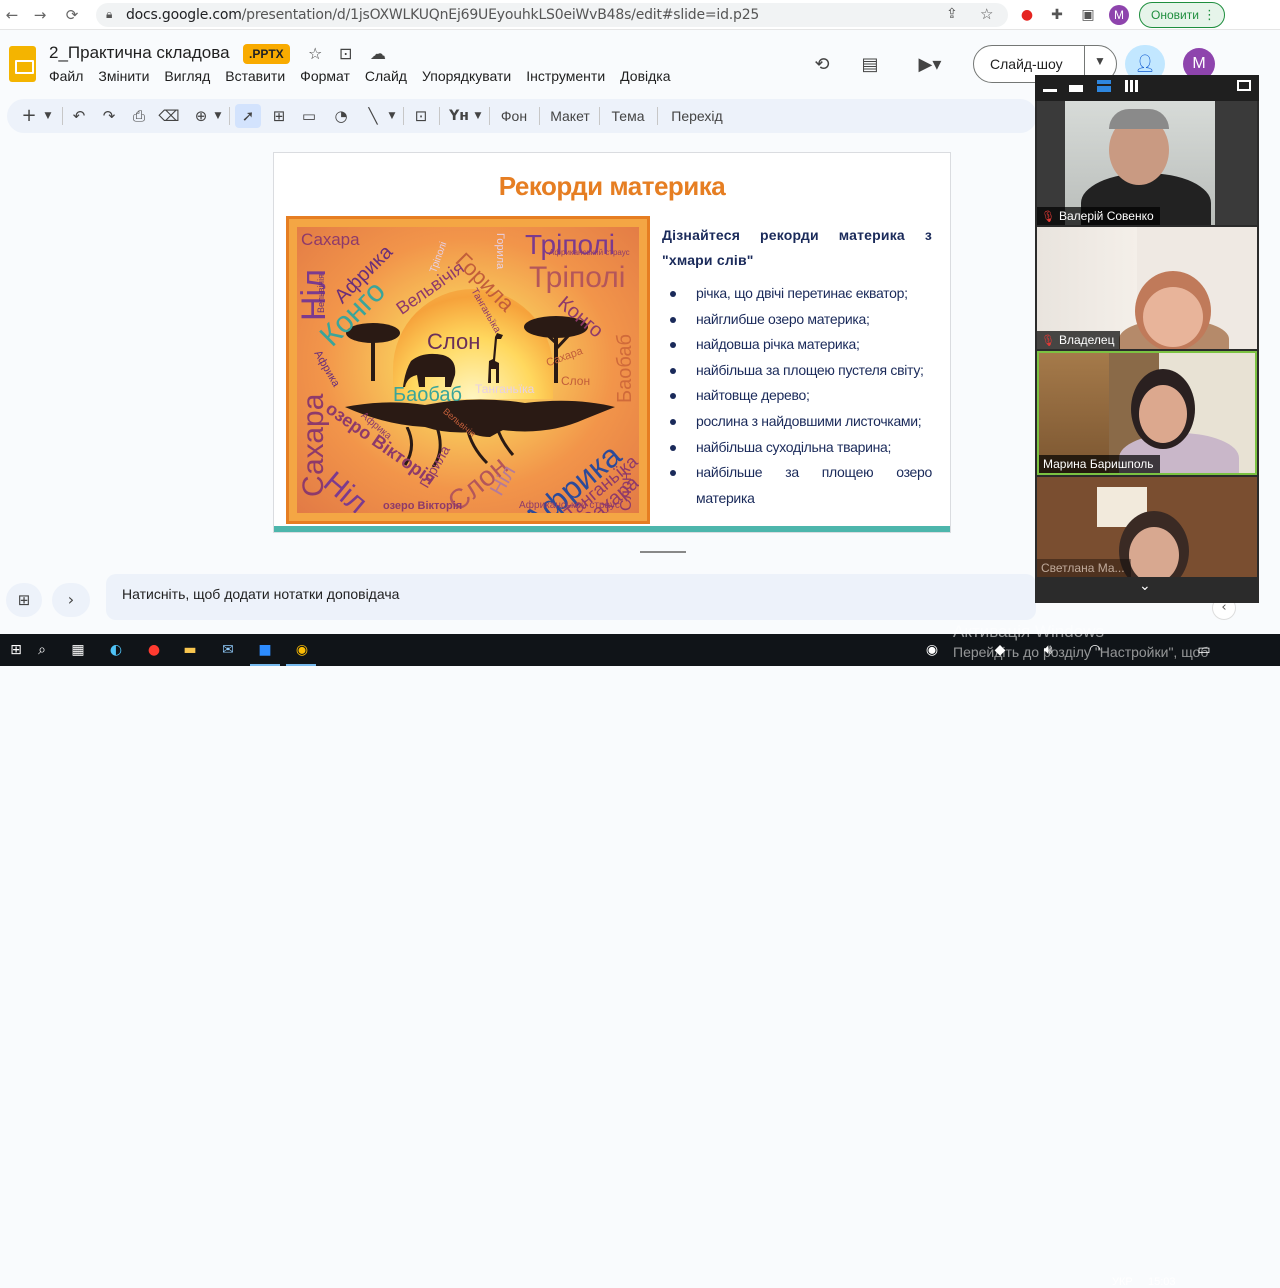 Image resolution: width=1280 pixels, height=1288 pixels. Describe the element at coordinates (1027, 15) in the screenshot. I see `opera-icon: ●` at that location.